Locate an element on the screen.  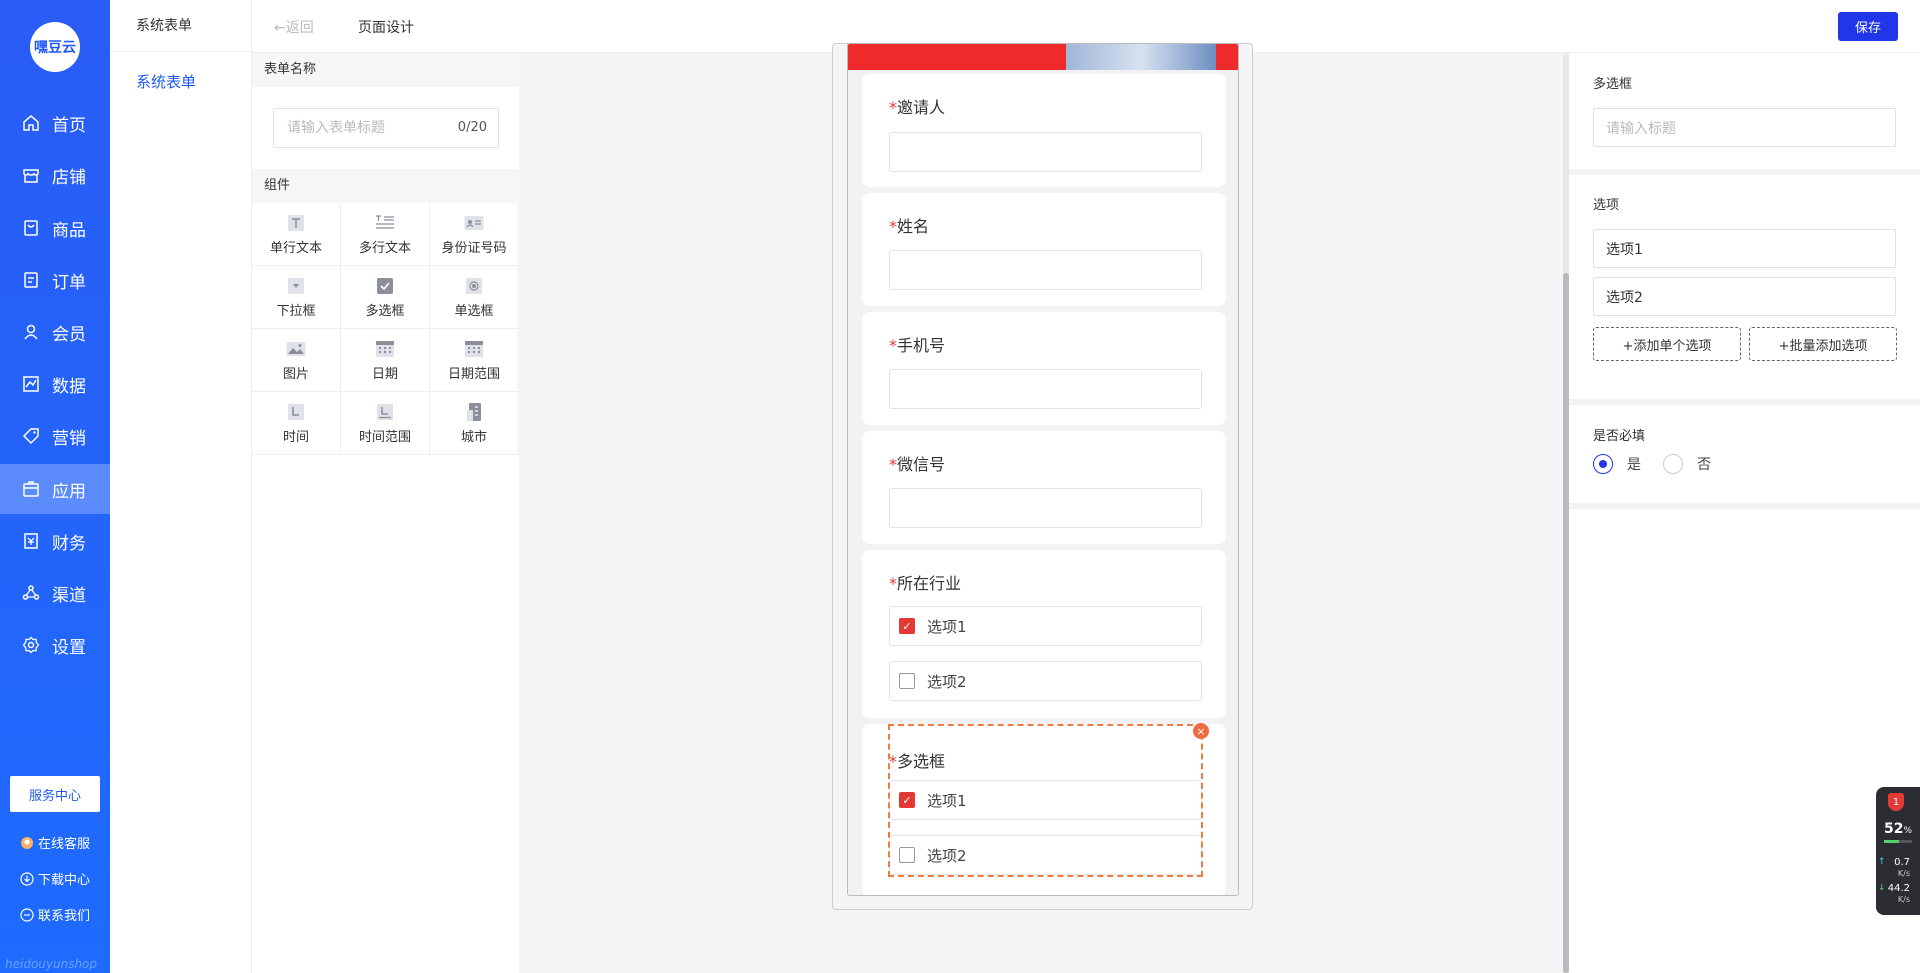
shield-icon: 1 is located at coordinates (1896, 802).